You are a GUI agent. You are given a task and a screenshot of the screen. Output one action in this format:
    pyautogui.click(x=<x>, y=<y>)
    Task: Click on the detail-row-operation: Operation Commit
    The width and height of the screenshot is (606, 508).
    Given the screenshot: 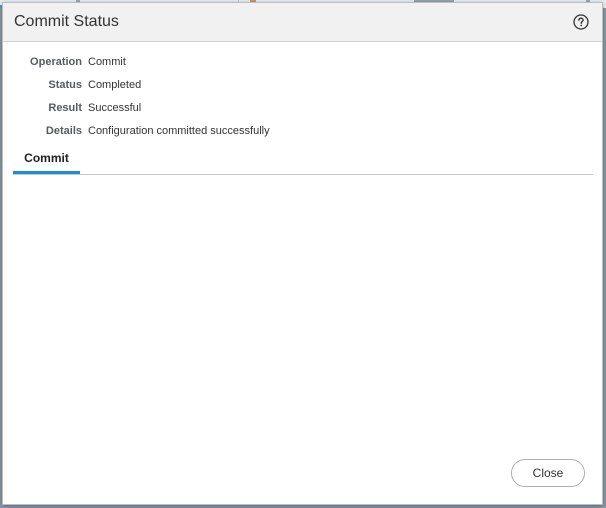 What is the action you would take?
    pyautogui.click(x=302, y=62)
    